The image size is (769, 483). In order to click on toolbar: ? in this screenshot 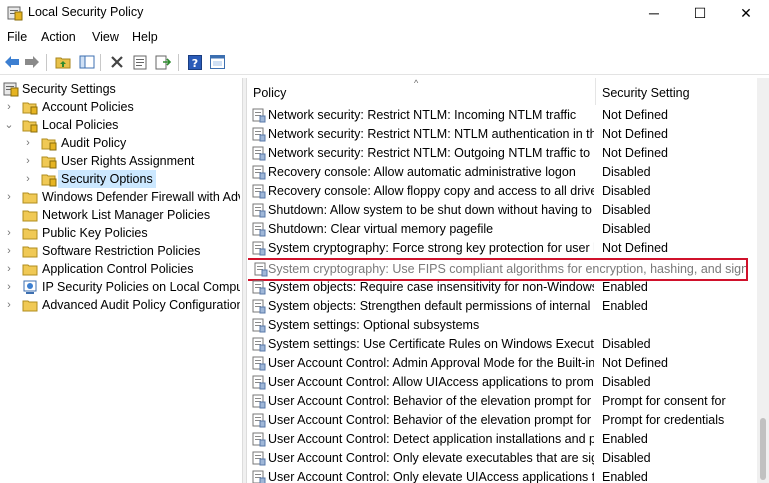, I will do `click(384, 62)`.